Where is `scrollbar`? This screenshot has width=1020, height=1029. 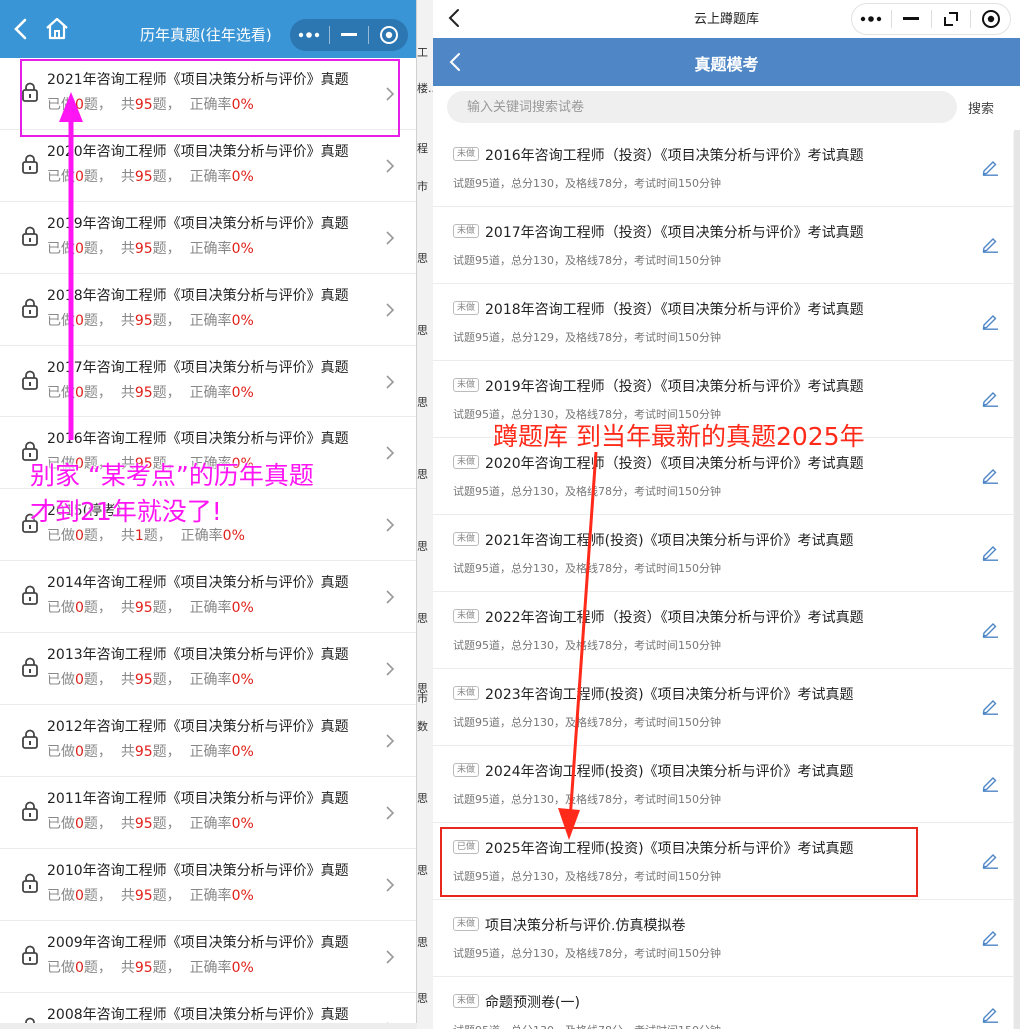 scrollbar is located at coordinates (1017, 579).